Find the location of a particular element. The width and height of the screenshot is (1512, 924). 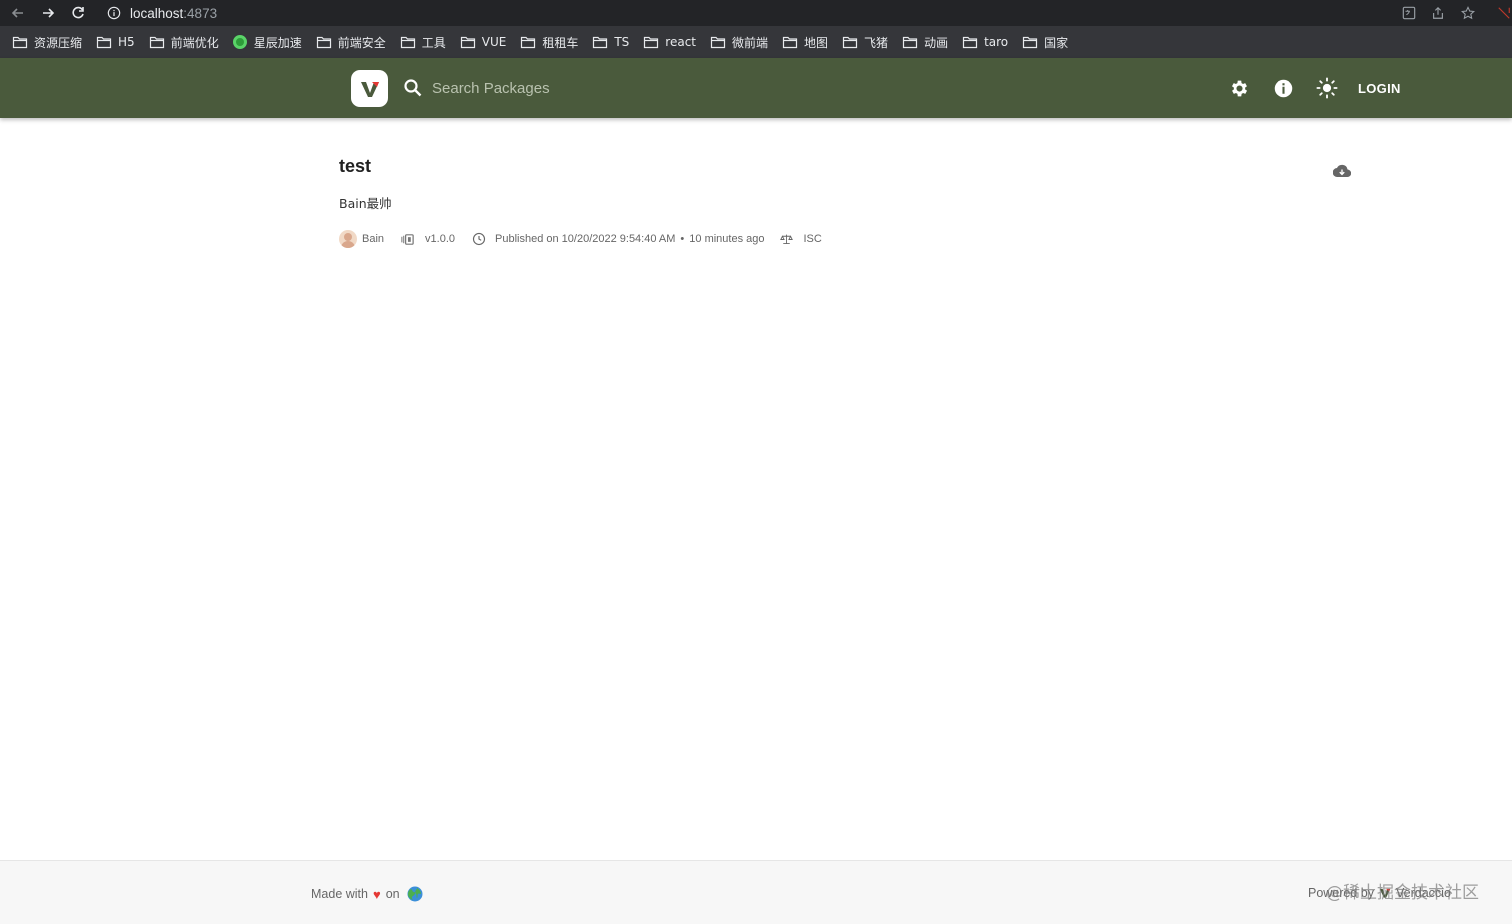

bookmark-item: 飞猪 is located at coordinates (867, 42).